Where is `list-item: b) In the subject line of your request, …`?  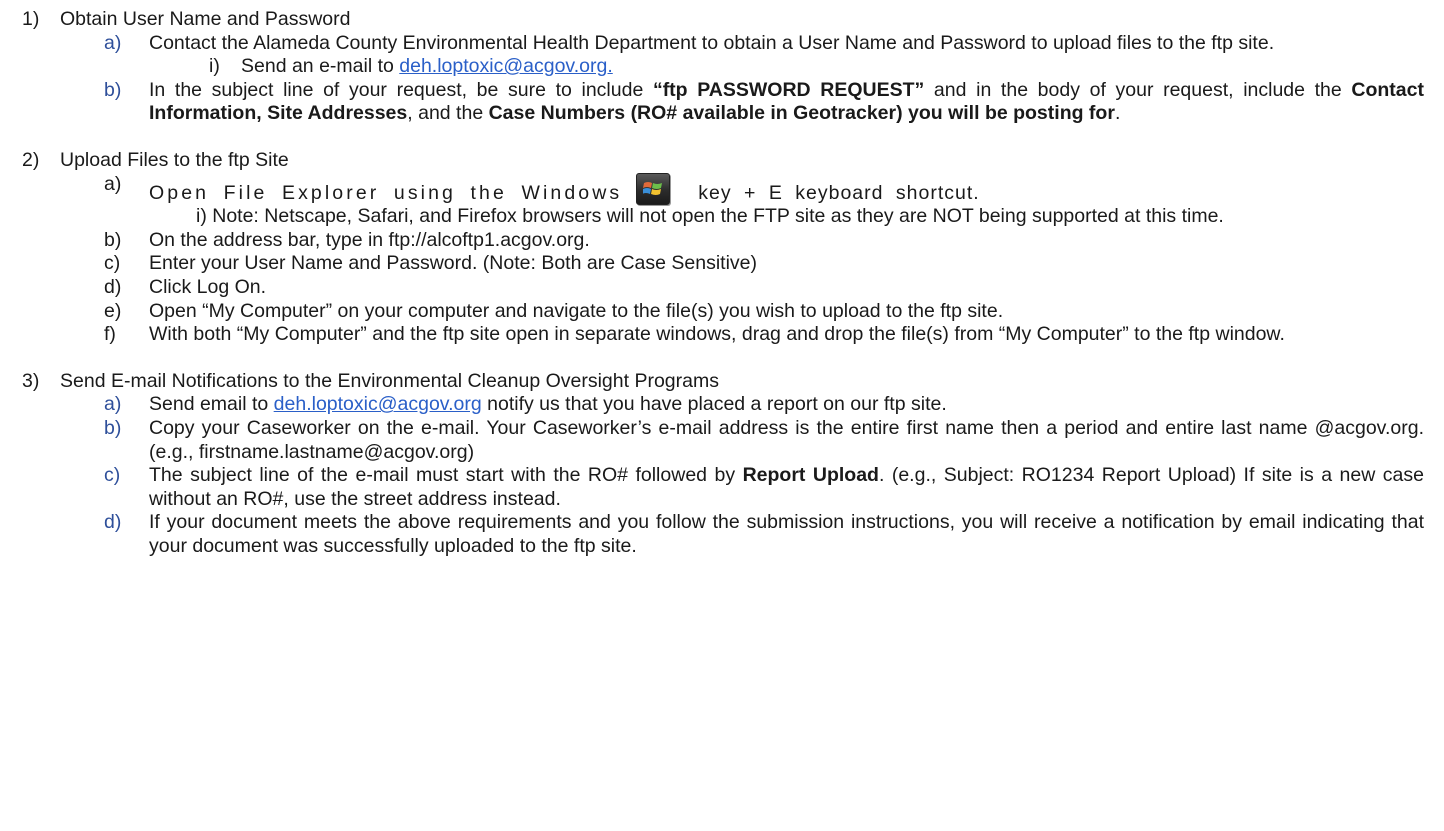
list-item: b) In the subject line of your request, … is located at coordinates (722, 102).